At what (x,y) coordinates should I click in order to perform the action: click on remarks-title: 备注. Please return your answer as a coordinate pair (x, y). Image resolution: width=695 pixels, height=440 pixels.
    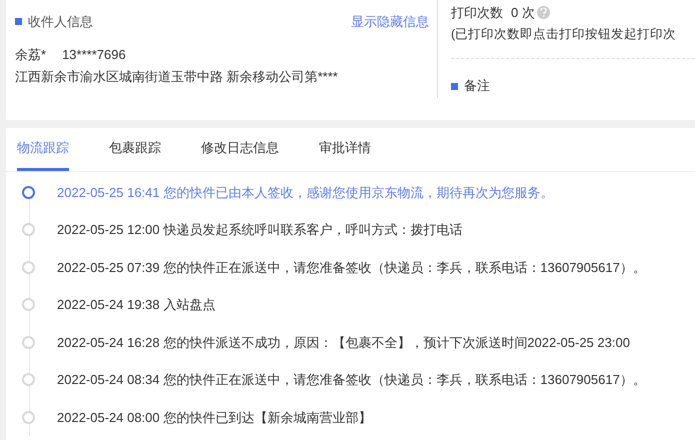
    Looking at the image, I should click on (477, 86).